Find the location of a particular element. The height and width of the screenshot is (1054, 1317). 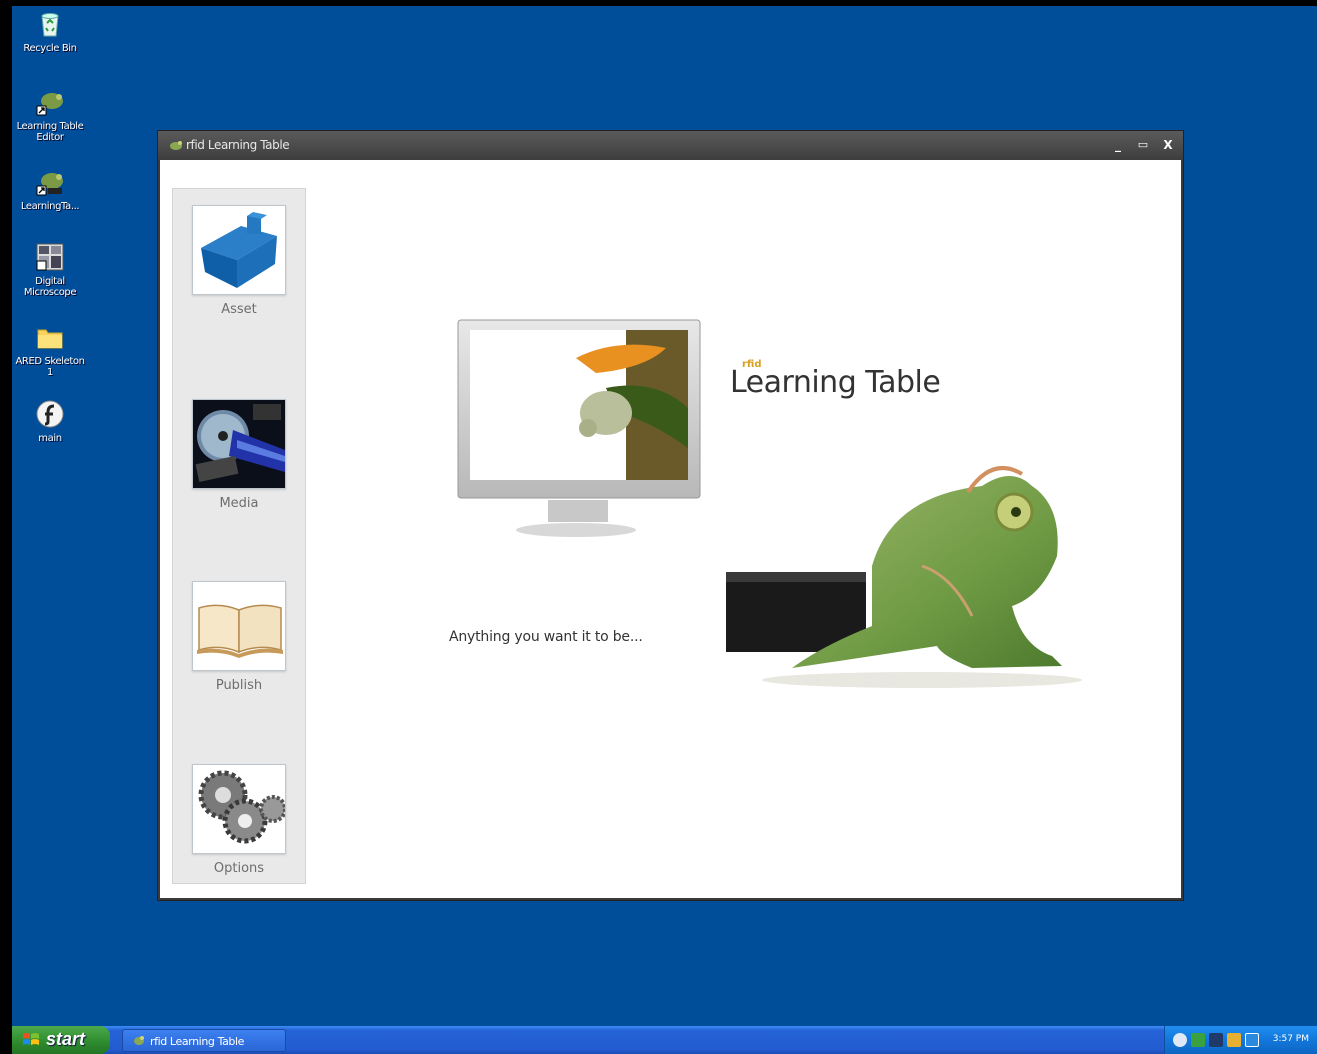

options-thumbnail is located at coordinates (239, 809).